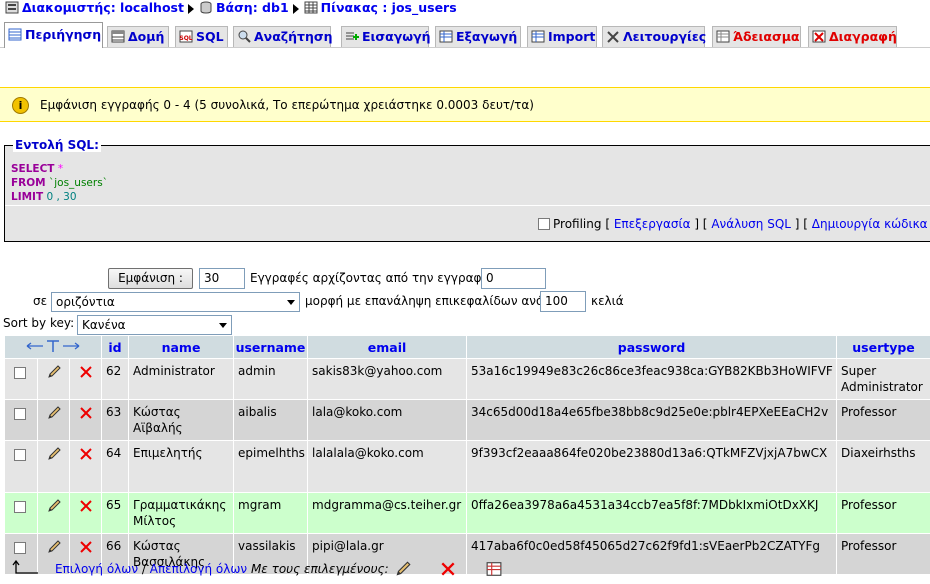  I want to click on tab-structure: Δομή, so click(138, 36).